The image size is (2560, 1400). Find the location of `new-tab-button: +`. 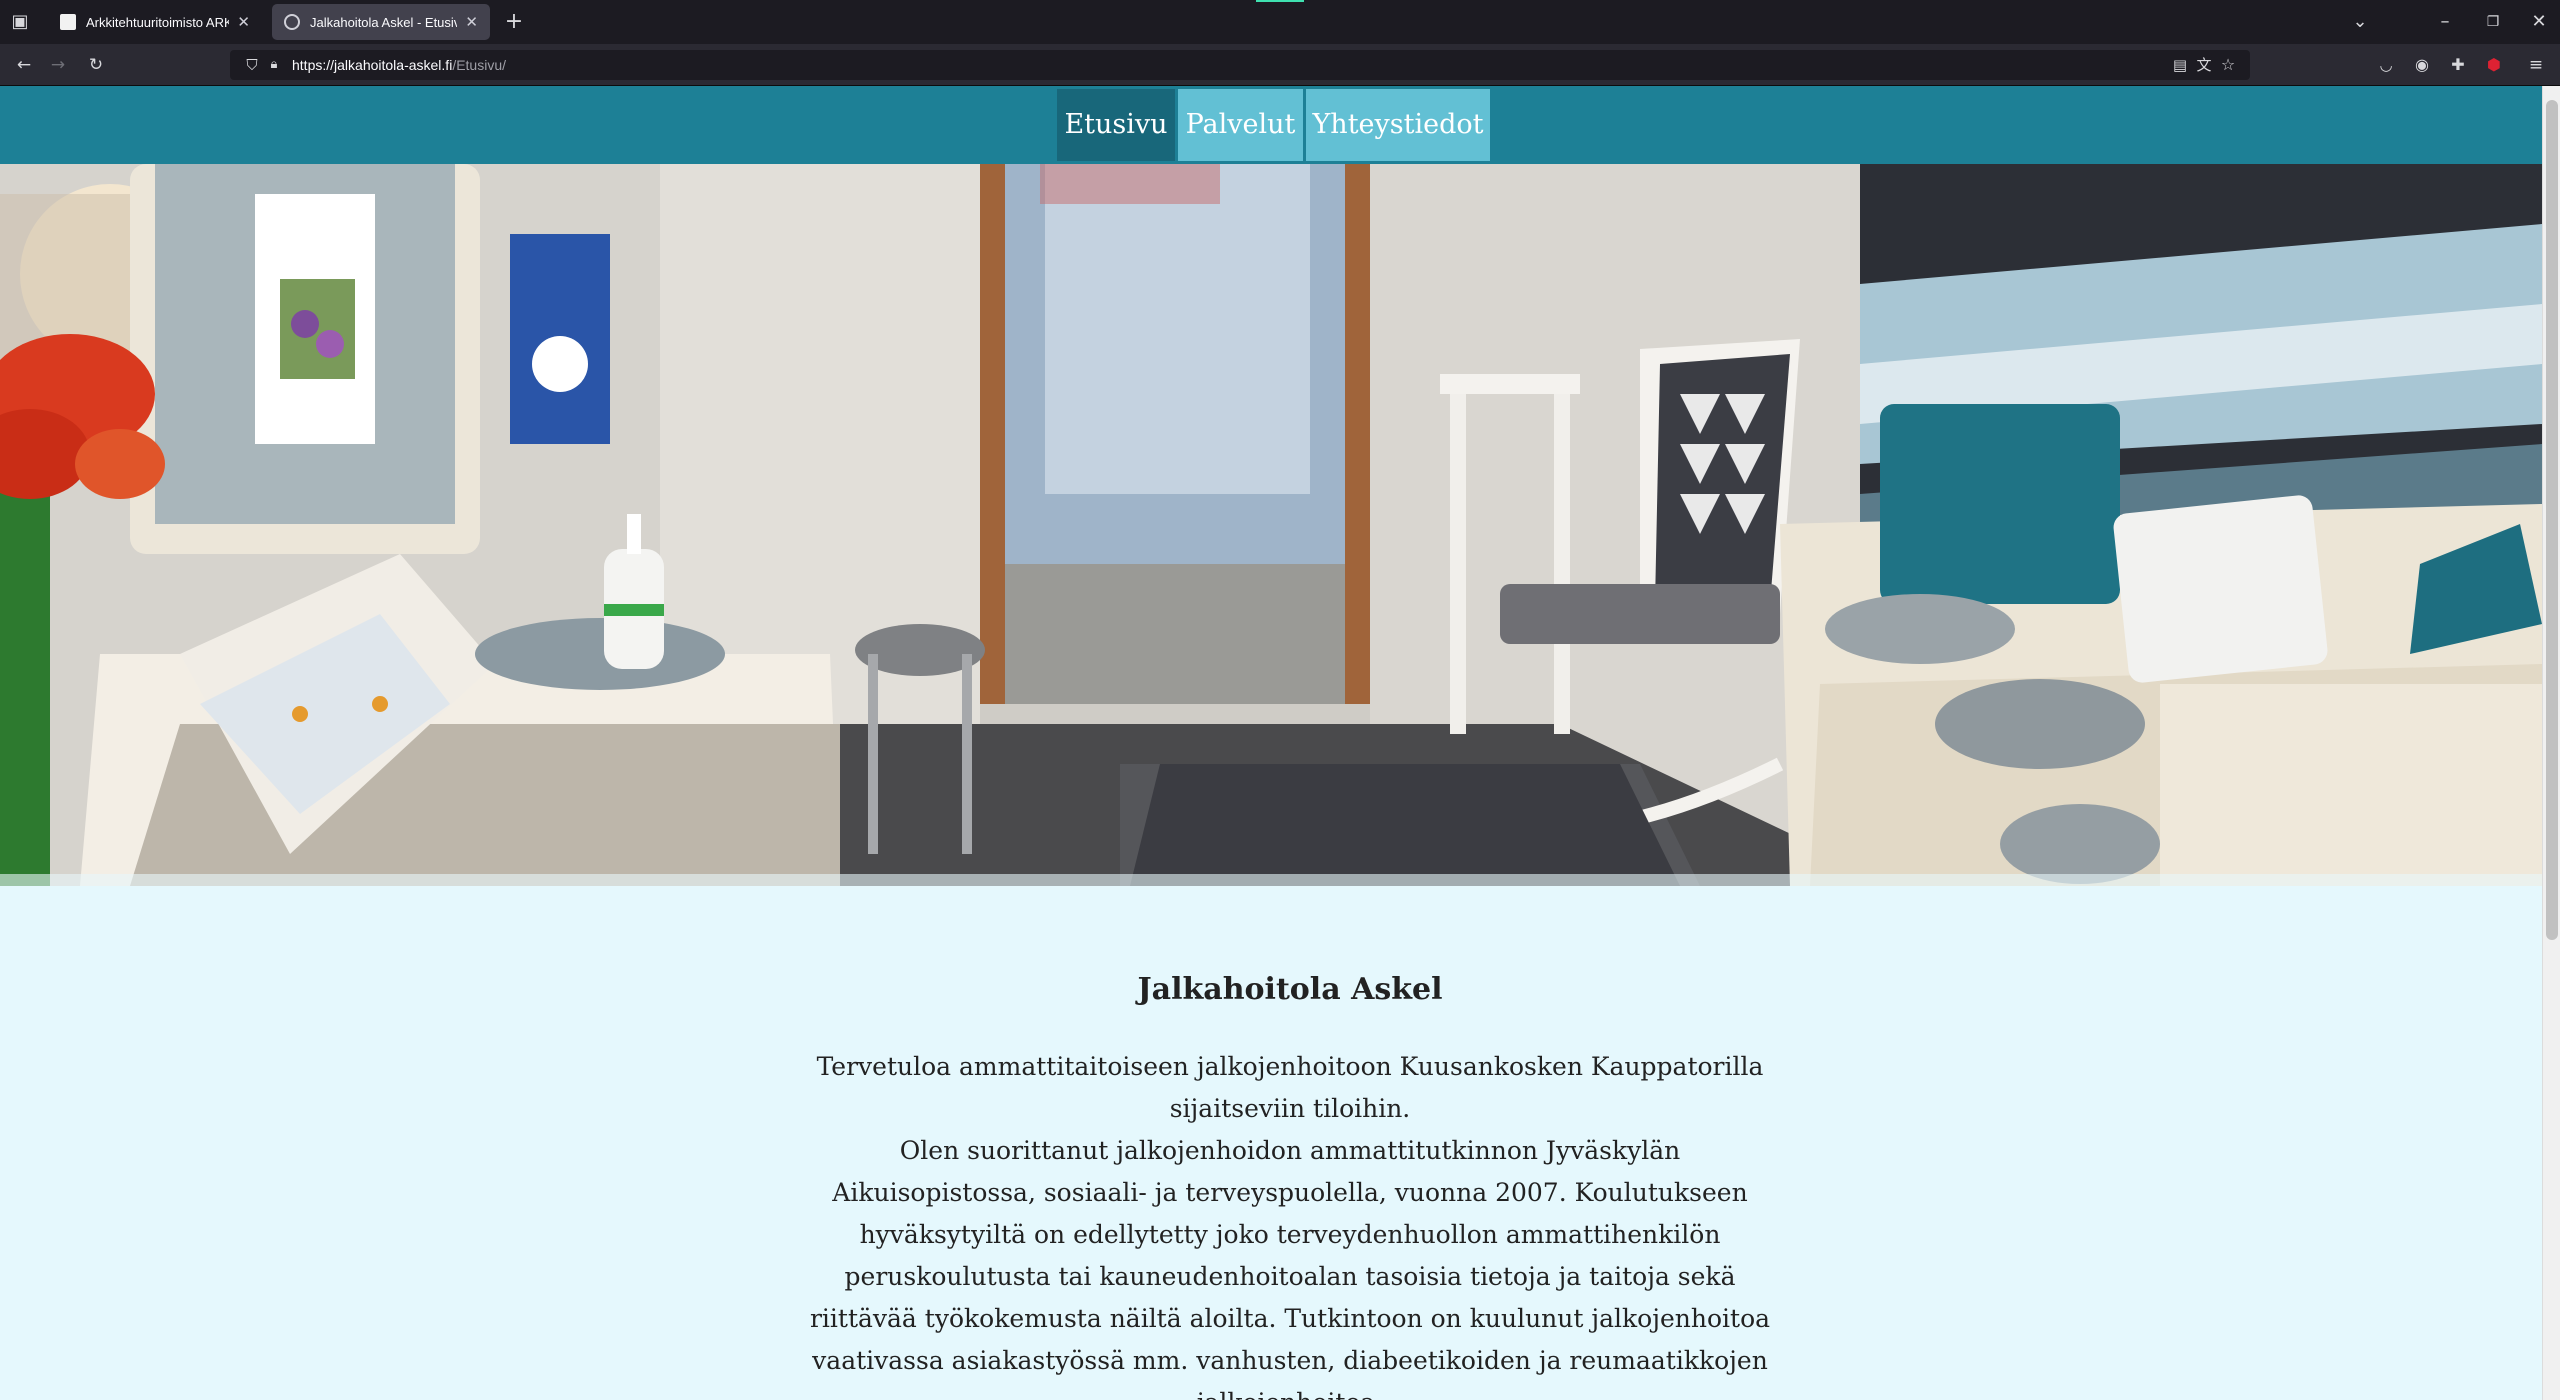

new-tab-button: + is located at coordinates (514, 22).